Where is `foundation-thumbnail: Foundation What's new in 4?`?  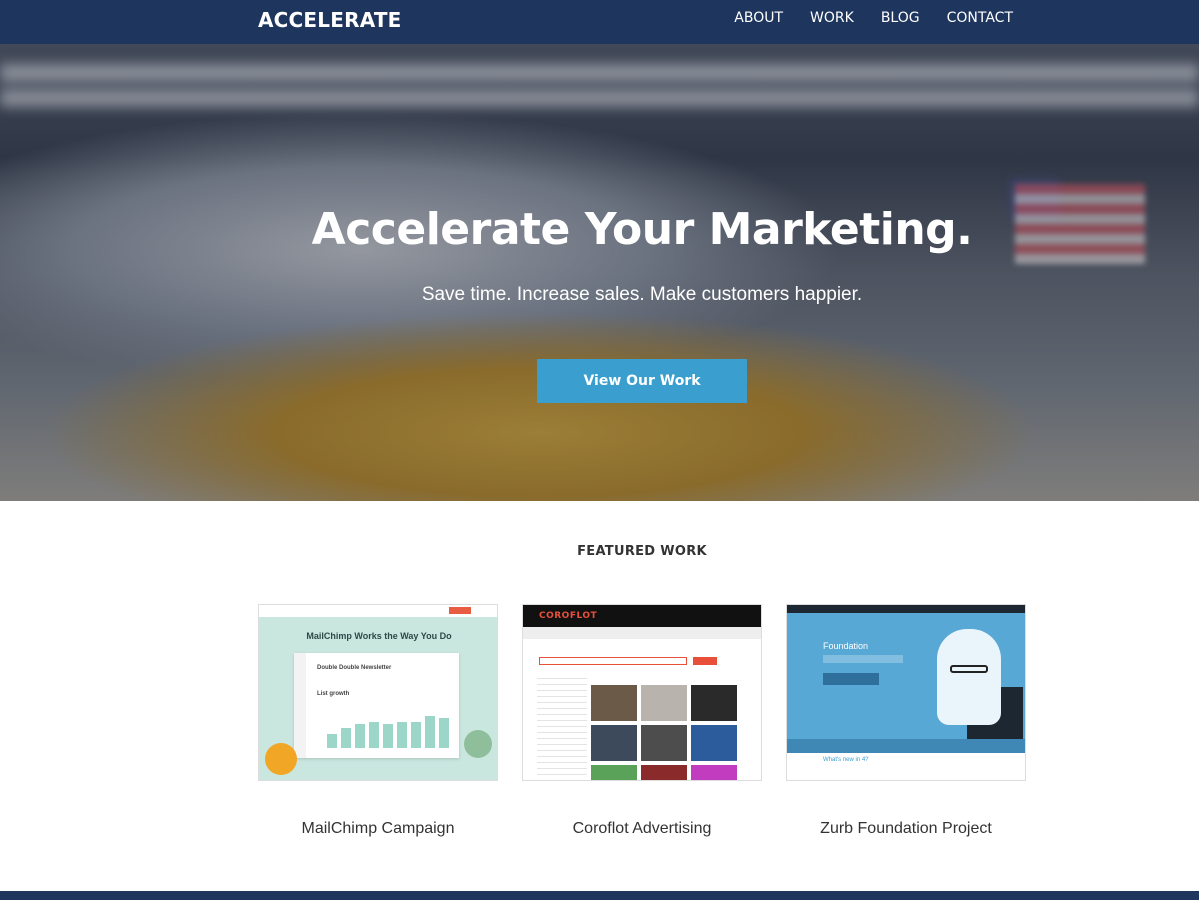
foundation-thumbnail: Foundation What's new in 4? is located at coordinates (906, 692).